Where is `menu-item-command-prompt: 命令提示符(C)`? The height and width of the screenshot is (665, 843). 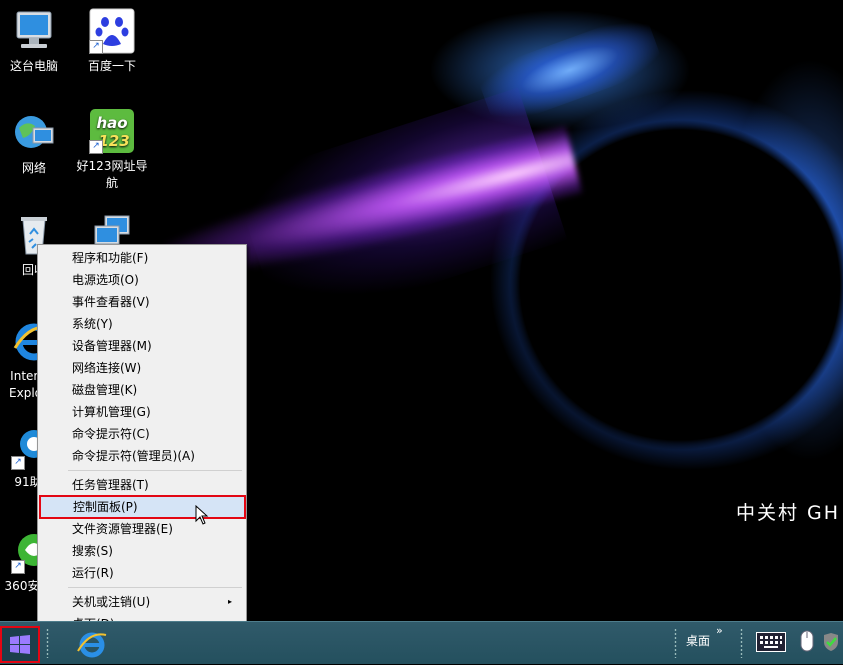
menu-item-command-prompt: 命令提示符(C) is located at coordinates (141, 434).